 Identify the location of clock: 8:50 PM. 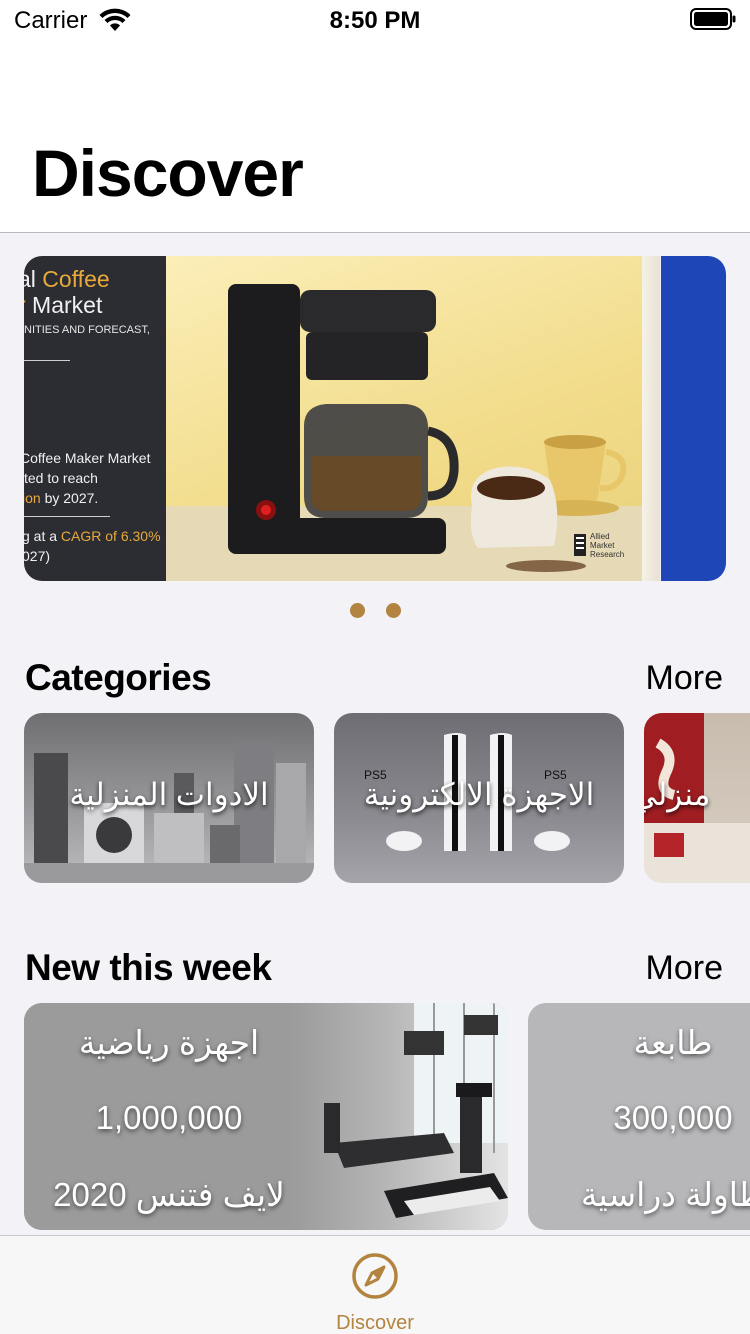
(375, 20).